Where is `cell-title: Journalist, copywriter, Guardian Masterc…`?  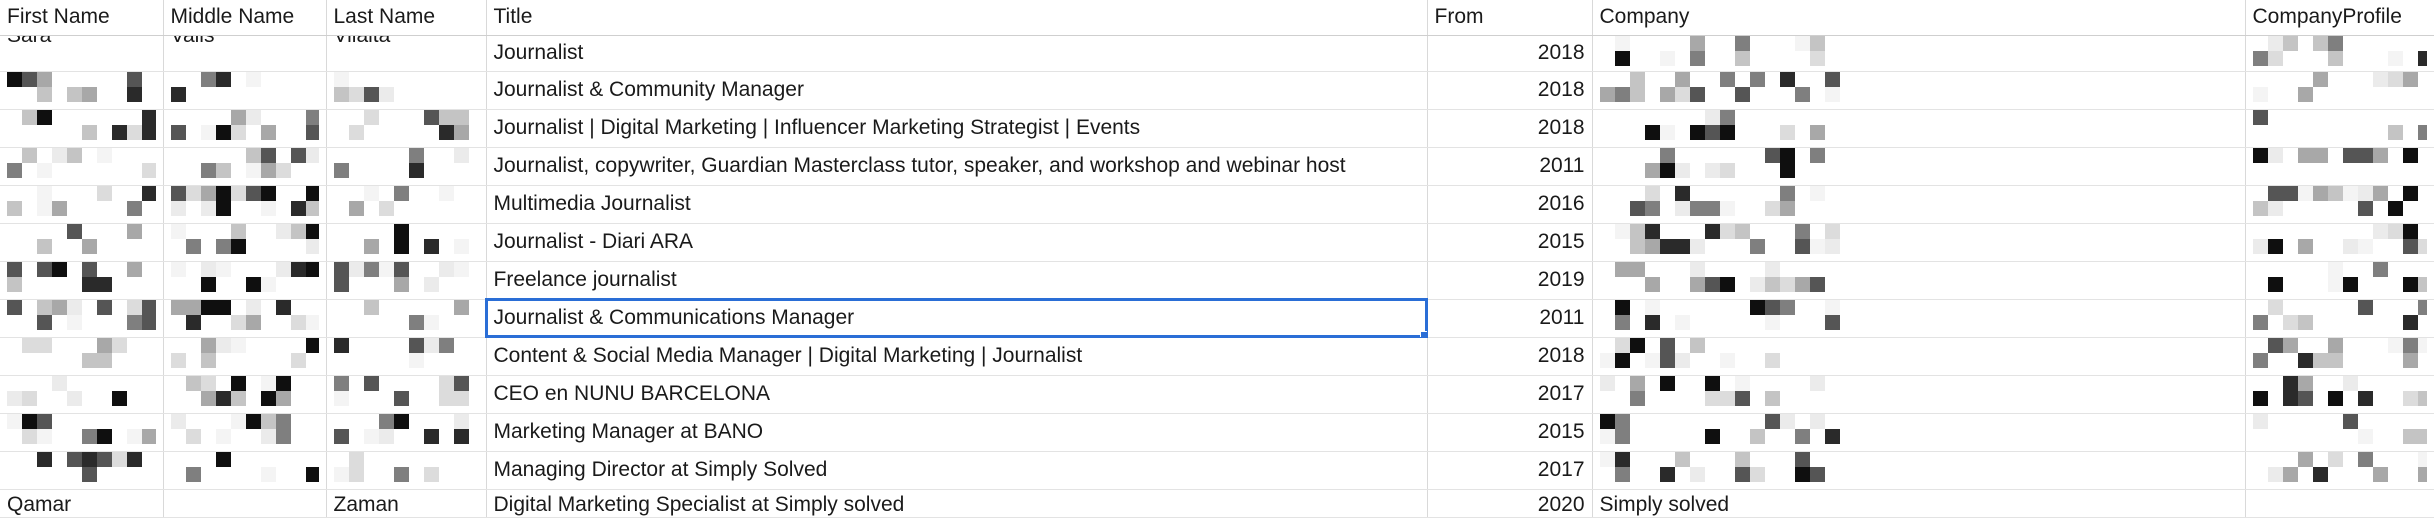
cell-title: Journalist, copywriter, Guardian Masterc… is located at coordinates (957, 166).